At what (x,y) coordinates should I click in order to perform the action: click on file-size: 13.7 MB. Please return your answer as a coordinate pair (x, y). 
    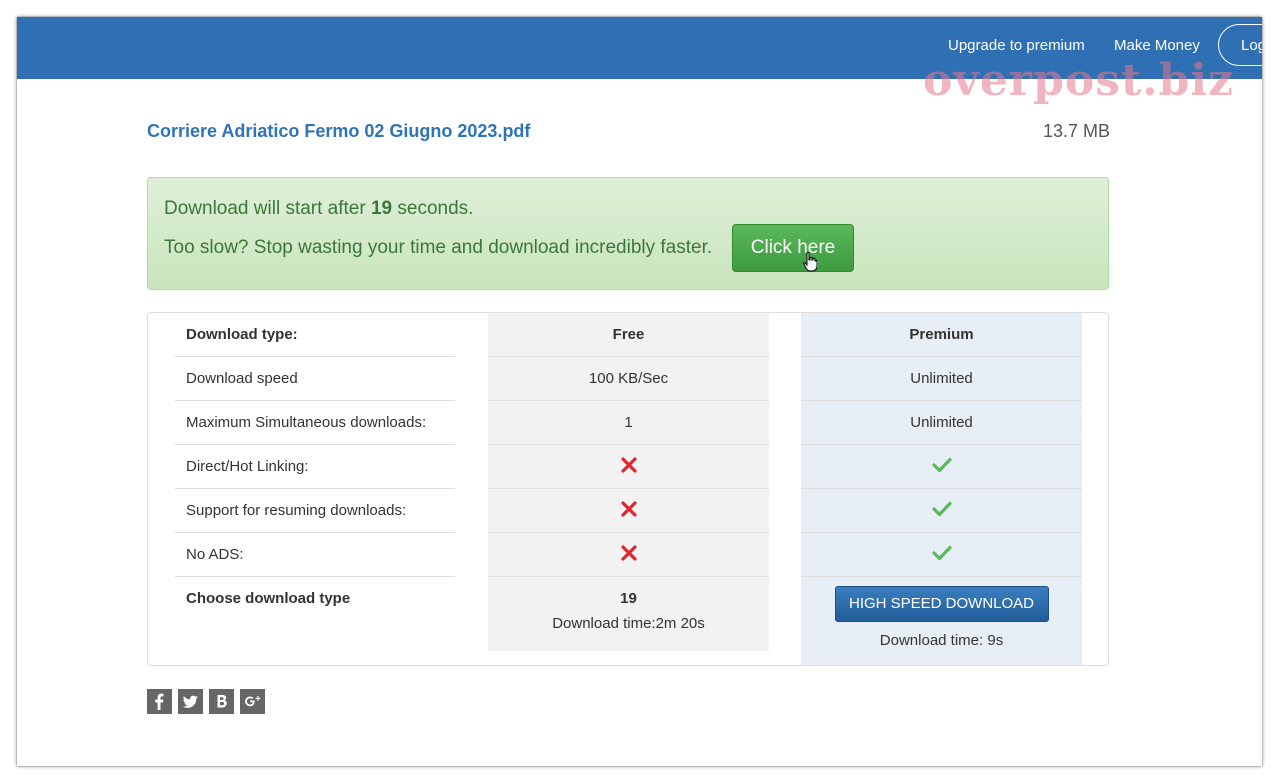
    Looking at the image, I should click on (1076, 131).